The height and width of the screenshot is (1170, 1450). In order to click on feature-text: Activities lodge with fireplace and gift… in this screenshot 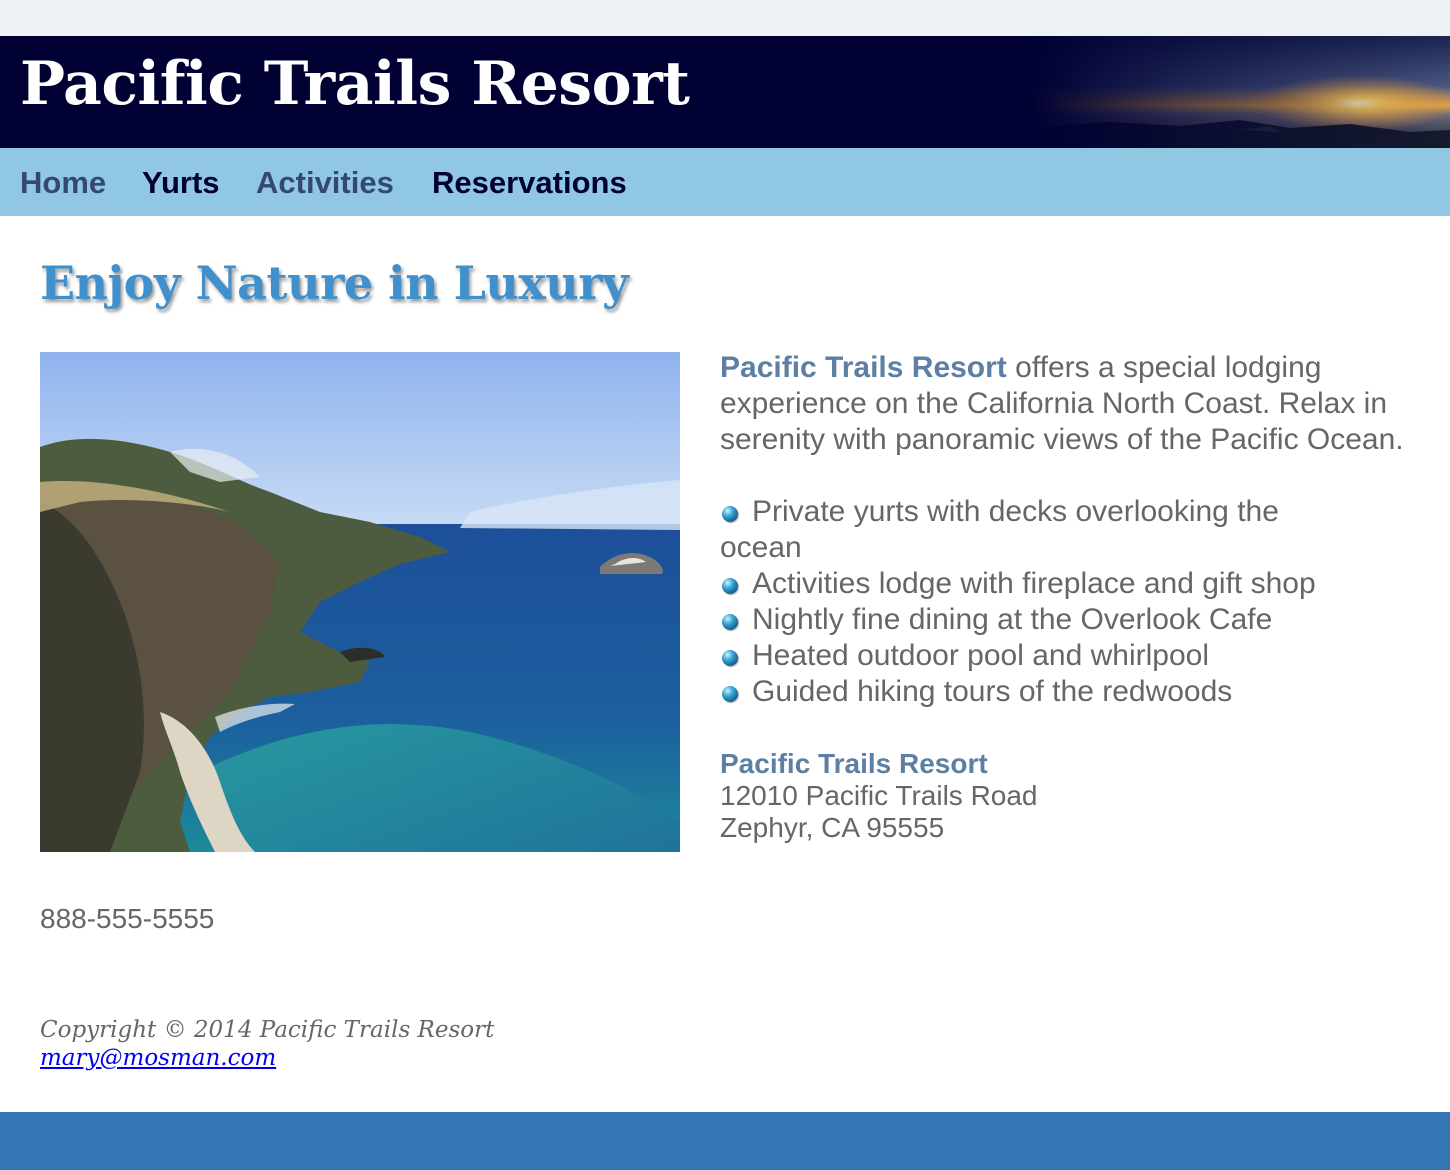, I will do `click(1034, 583)`.